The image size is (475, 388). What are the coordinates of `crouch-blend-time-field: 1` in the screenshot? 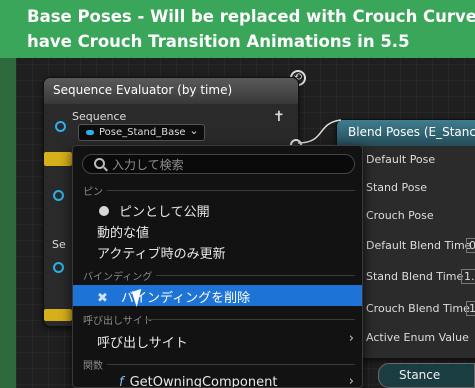 It's located at (470, 308).